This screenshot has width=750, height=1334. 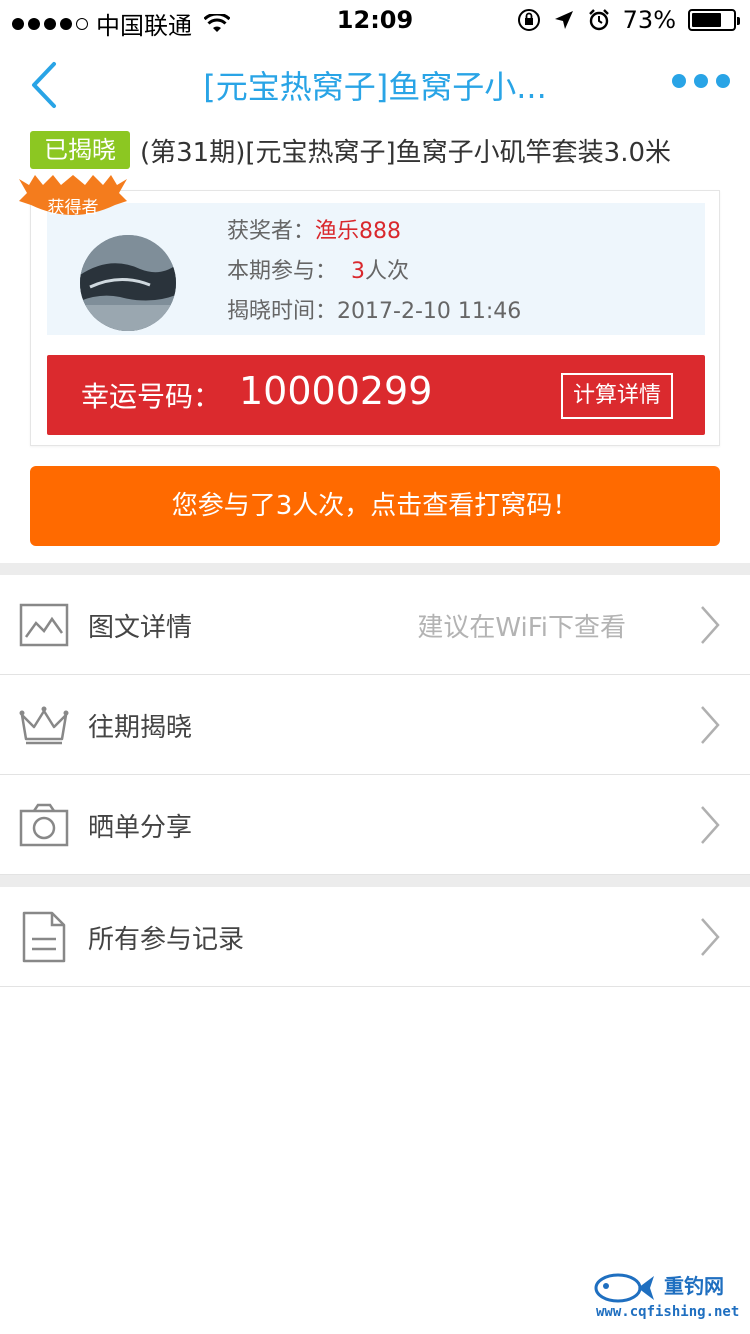 What do you see at coordinates (429, 311) in the screenshot?
I see `reveal-time: 2017-2-10 11:46` at bounding box center [429, 311].